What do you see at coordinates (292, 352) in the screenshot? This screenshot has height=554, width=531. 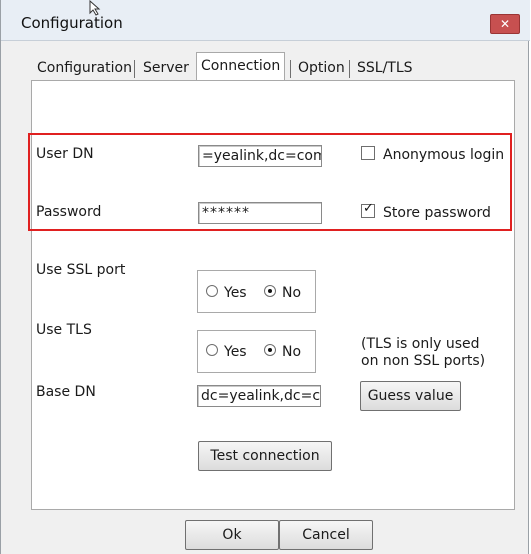 I see `tls-no-label: No` at bounding box center [292, 352].